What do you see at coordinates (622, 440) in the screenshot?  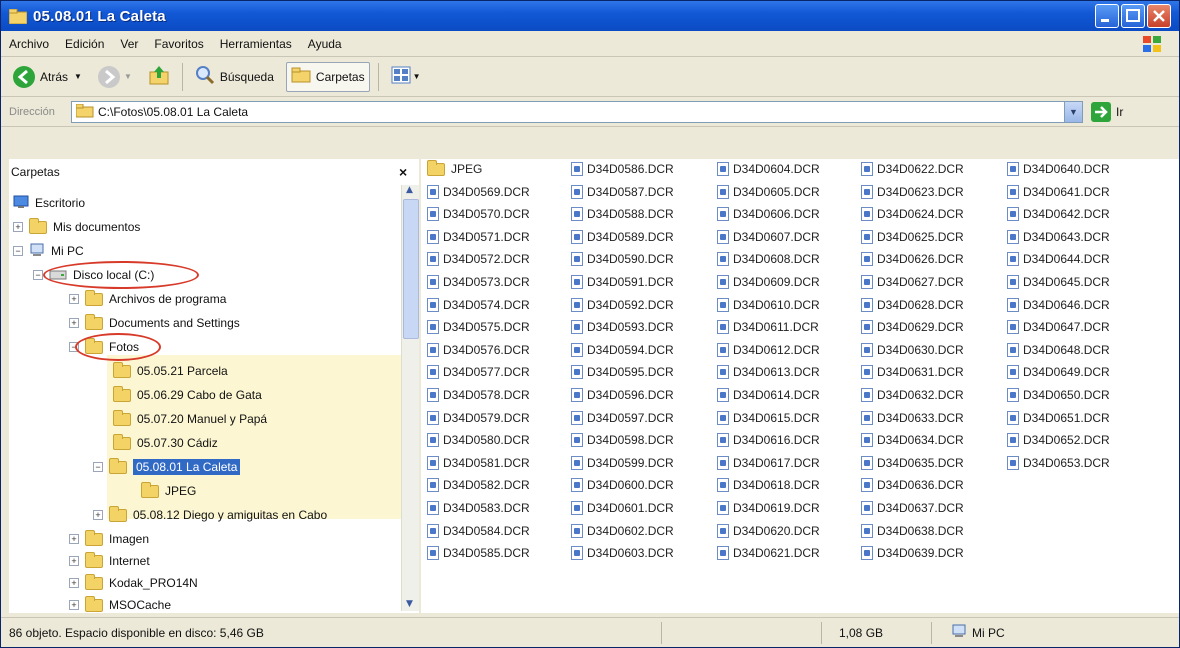 I see `file-item: D34D0598.DCR` at bounding box center [622, 440].